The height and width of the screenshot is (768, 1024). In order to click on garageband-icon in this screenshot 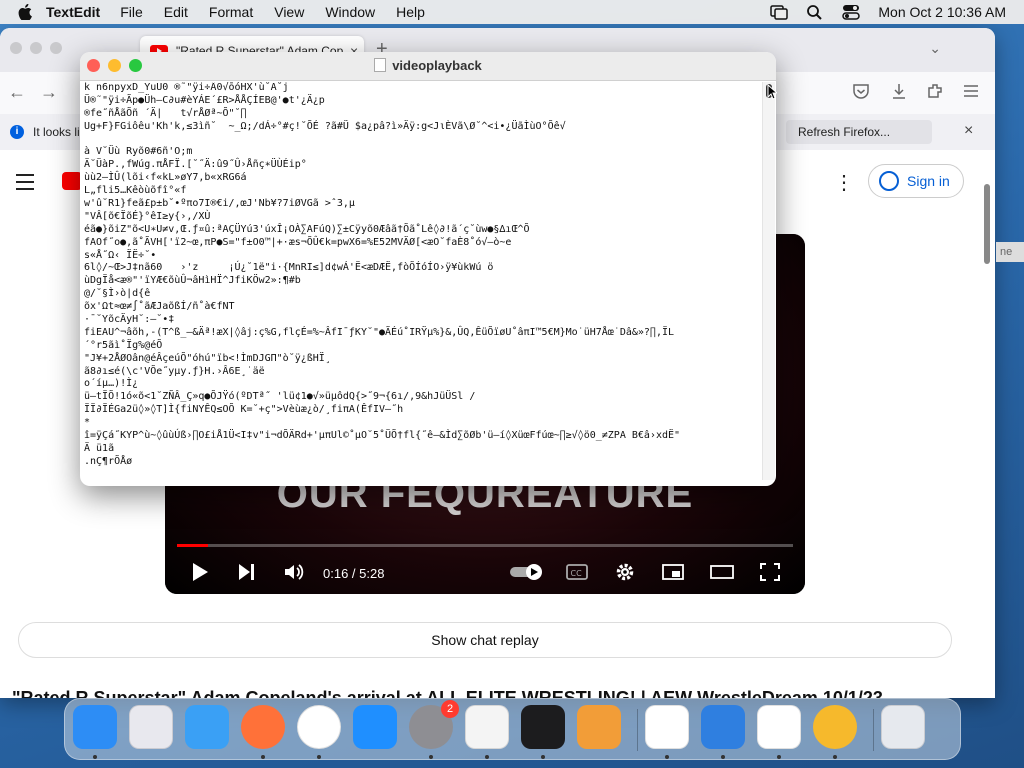, I will do `click(599, 727)`.